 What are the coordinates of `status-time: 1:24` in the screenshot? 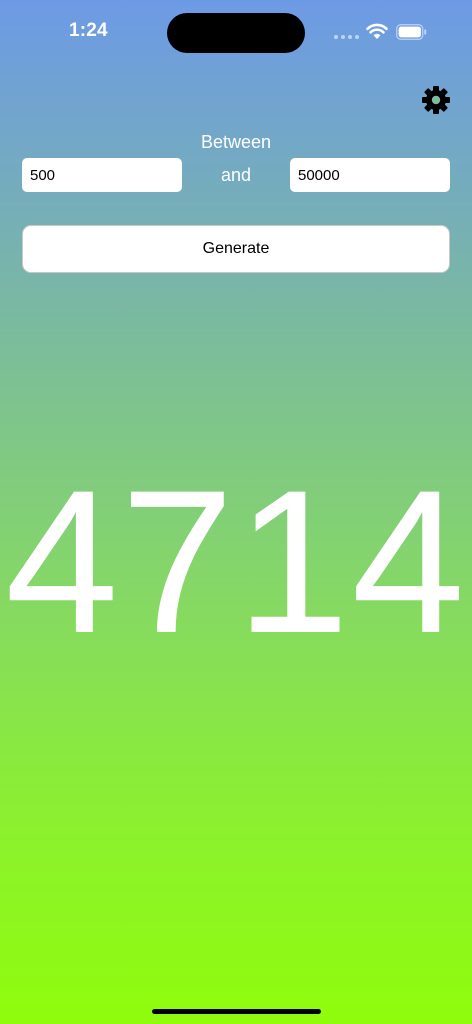 It's located at (88, 30).